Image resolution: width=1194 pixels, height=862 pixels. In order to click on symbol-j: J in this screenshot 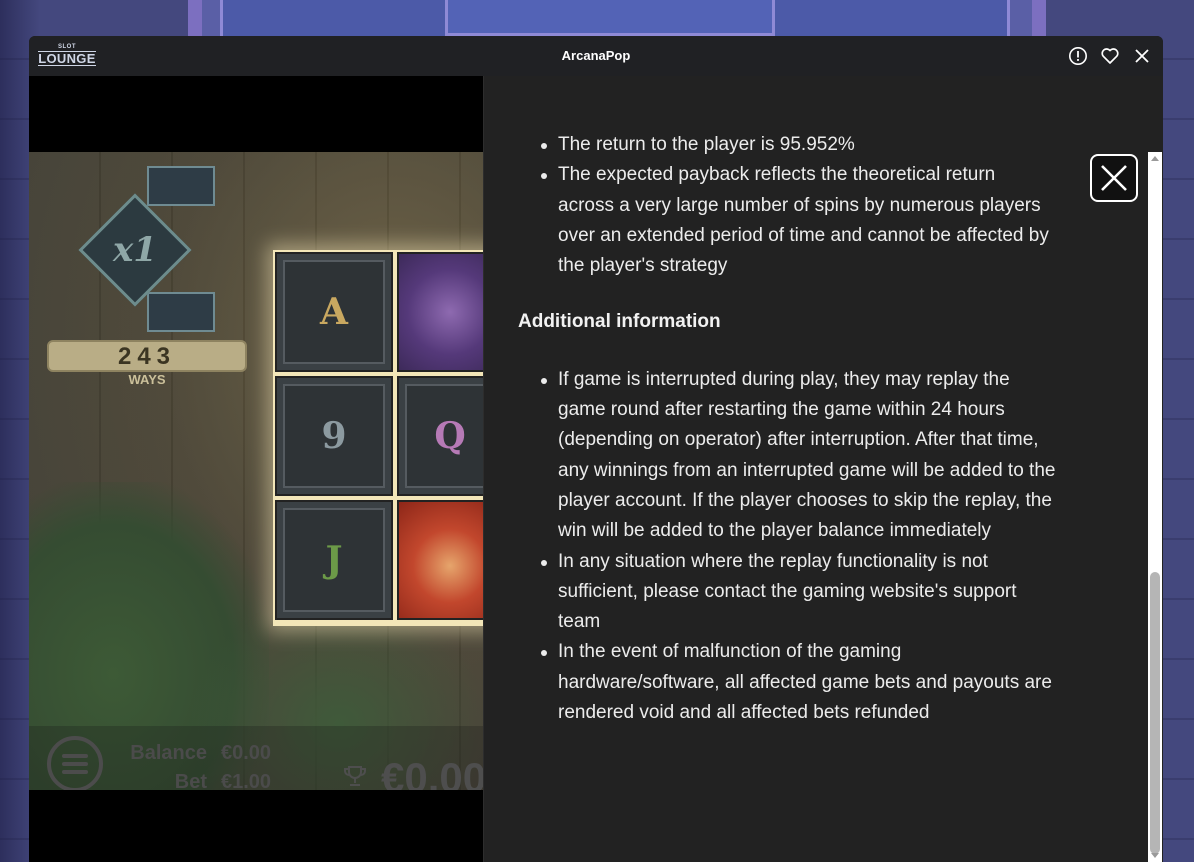, I will do `click(334, 560)`.